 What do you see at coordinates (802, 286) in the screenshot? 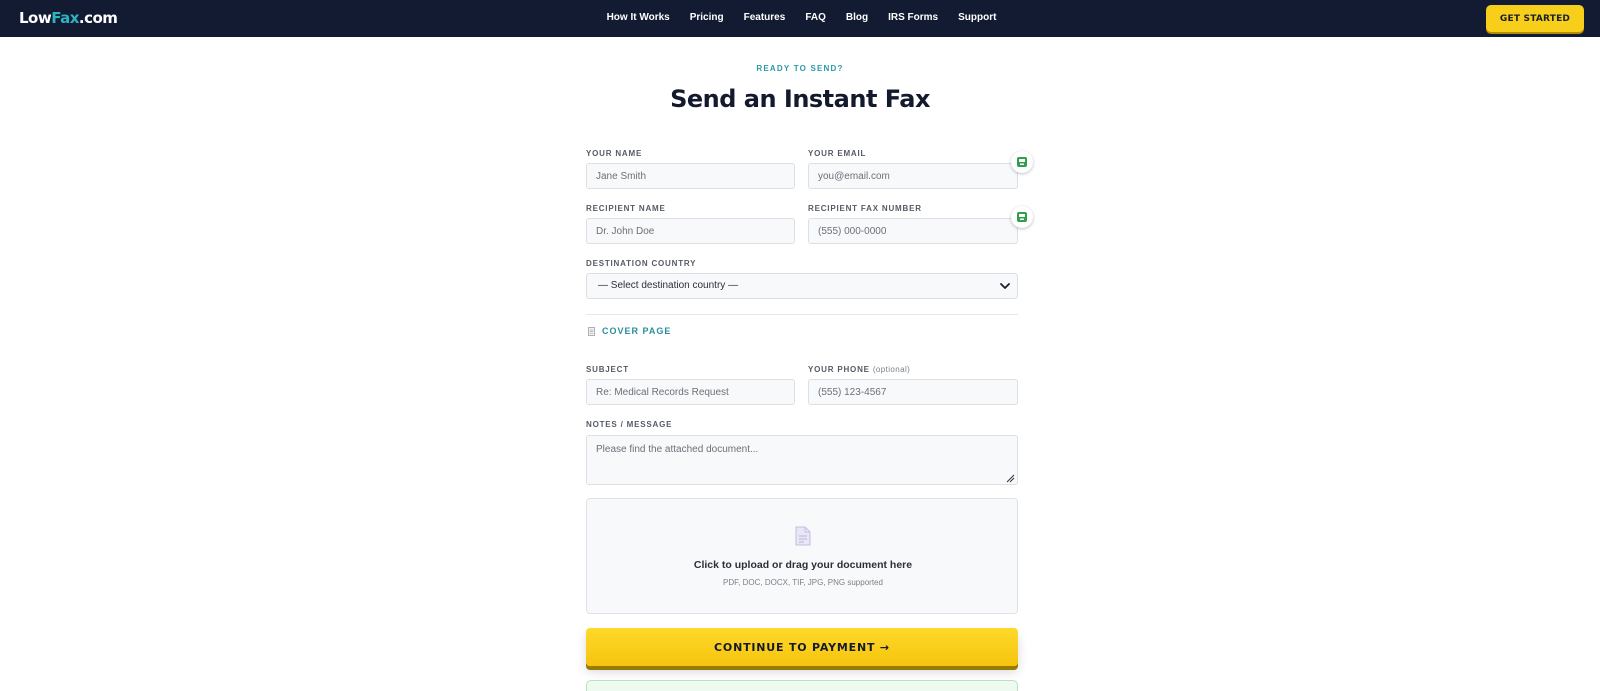
I see `destination-country-select: — Select destination country —` at bounding box center [802, 286].